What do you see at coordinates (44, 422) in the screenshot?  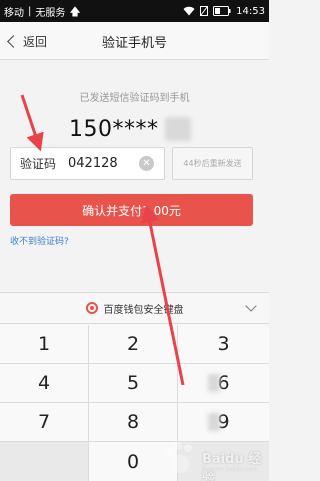 I see `key-7: 7` at bounding box center [44, 422].